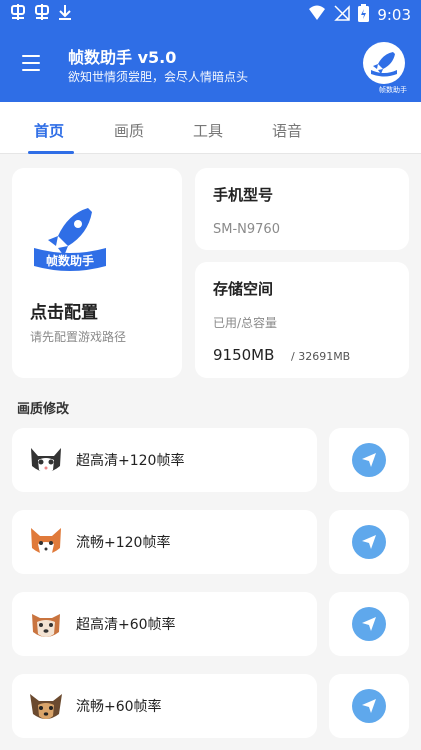 The height and width of the screenshot is (750, 421). What do you see at coordinates (78, 337) in the screenshot?
I see `config-subtitle: 请先配置游戏路径` at bounding box center [78, 337].